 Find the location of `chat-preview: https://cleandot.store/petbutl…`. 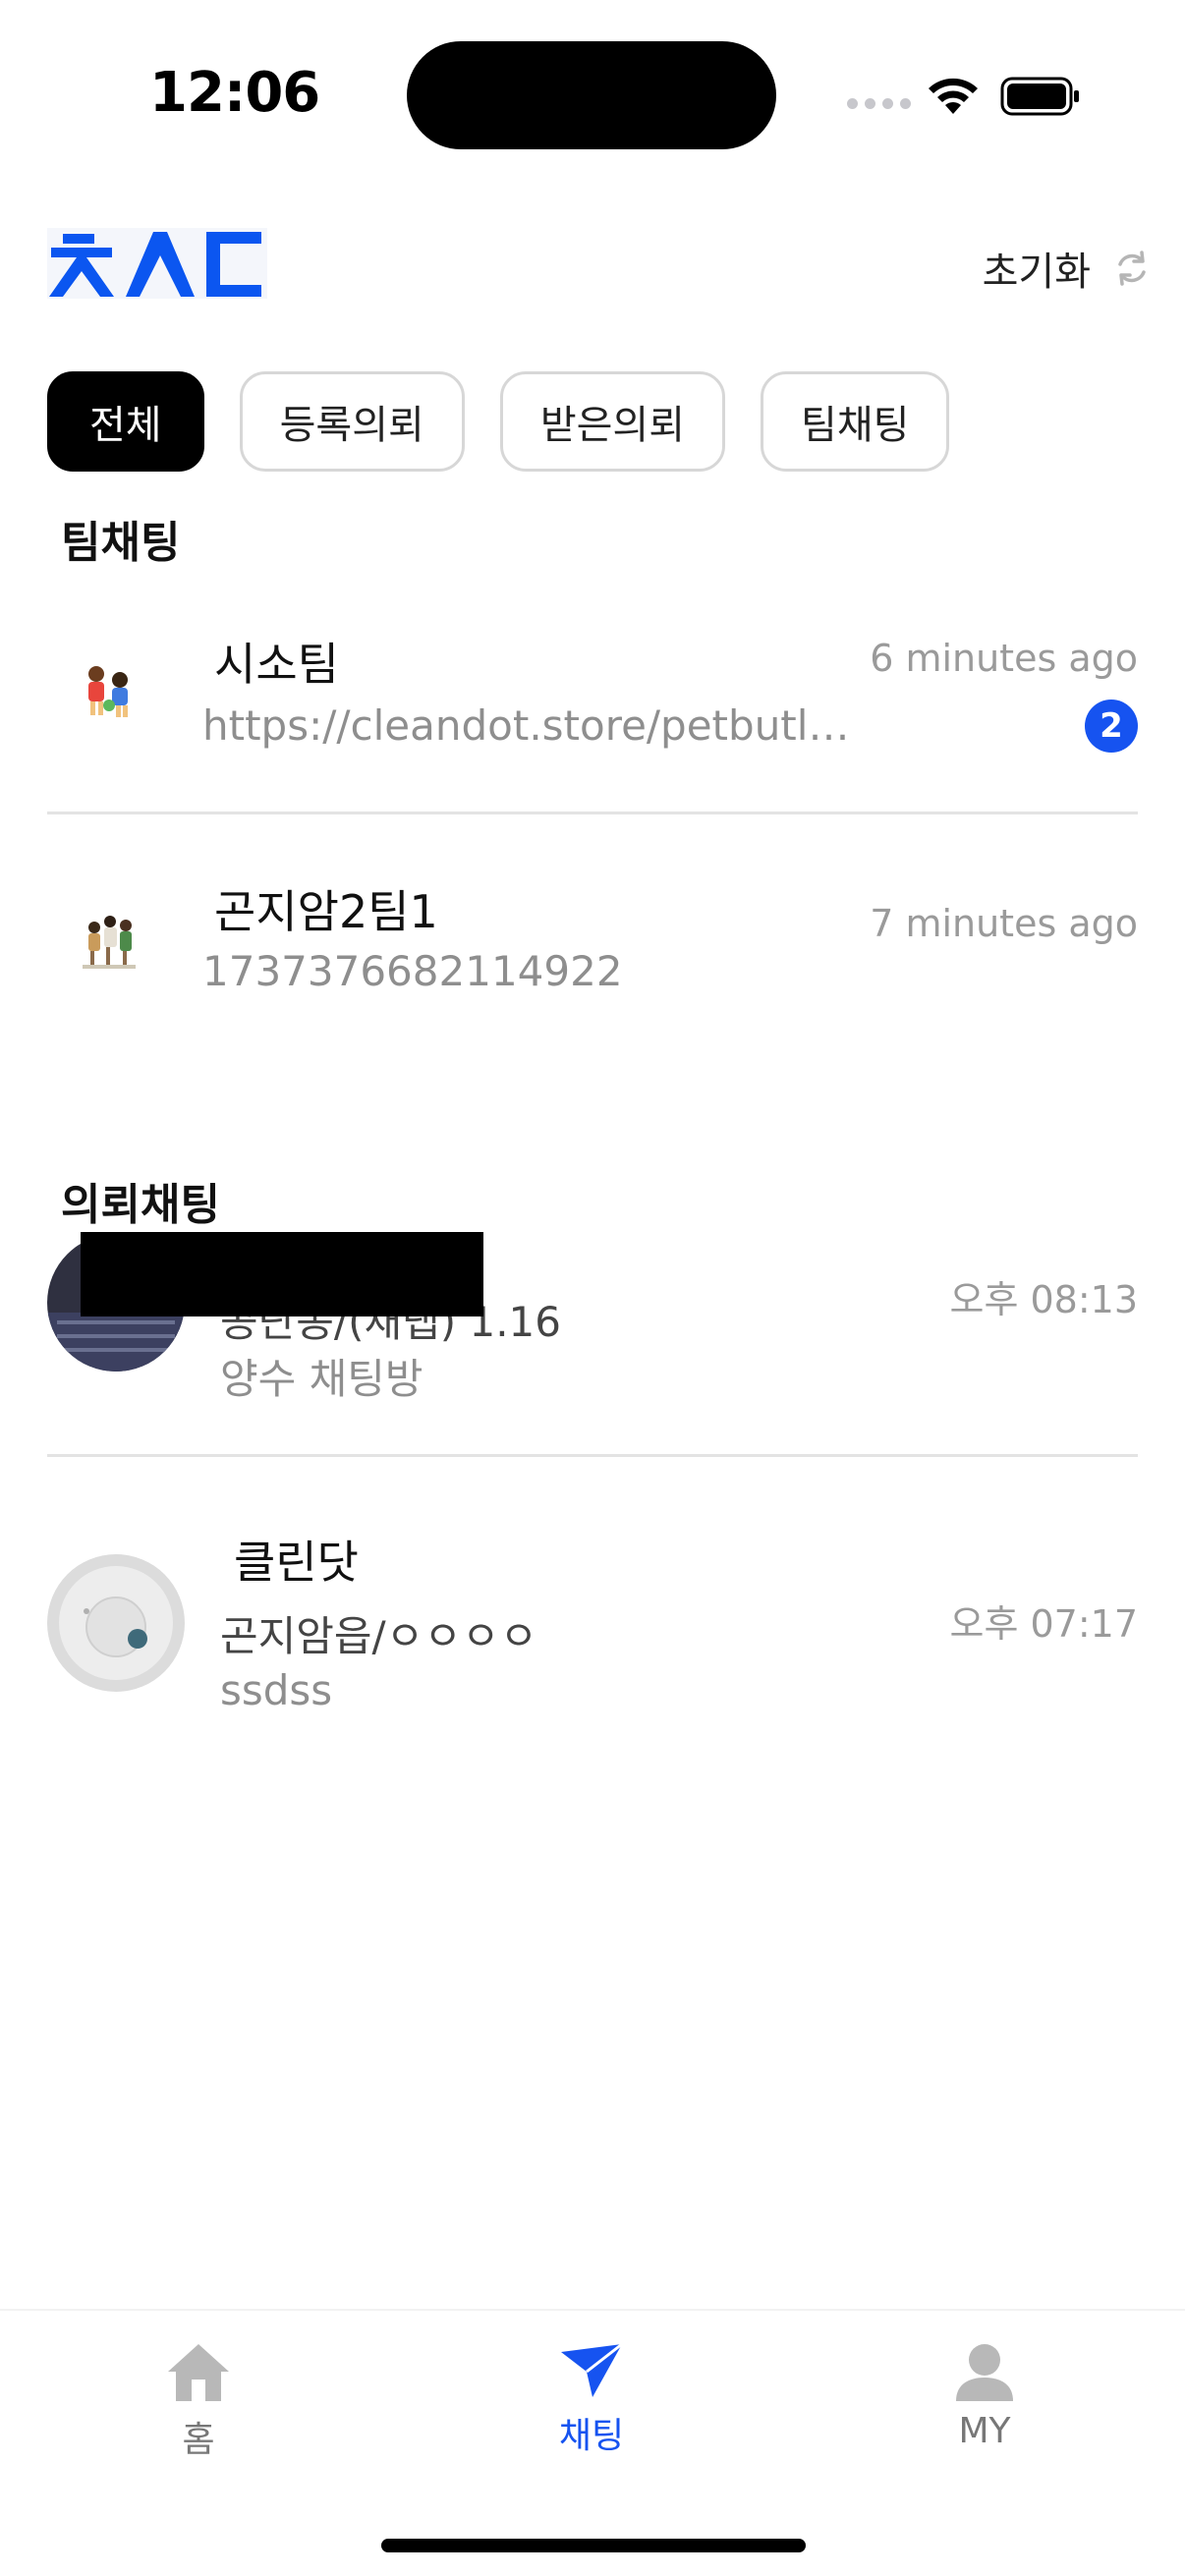

chat-preview: https://cleandot.store/petbutl… is located at coordinates (526, 725).